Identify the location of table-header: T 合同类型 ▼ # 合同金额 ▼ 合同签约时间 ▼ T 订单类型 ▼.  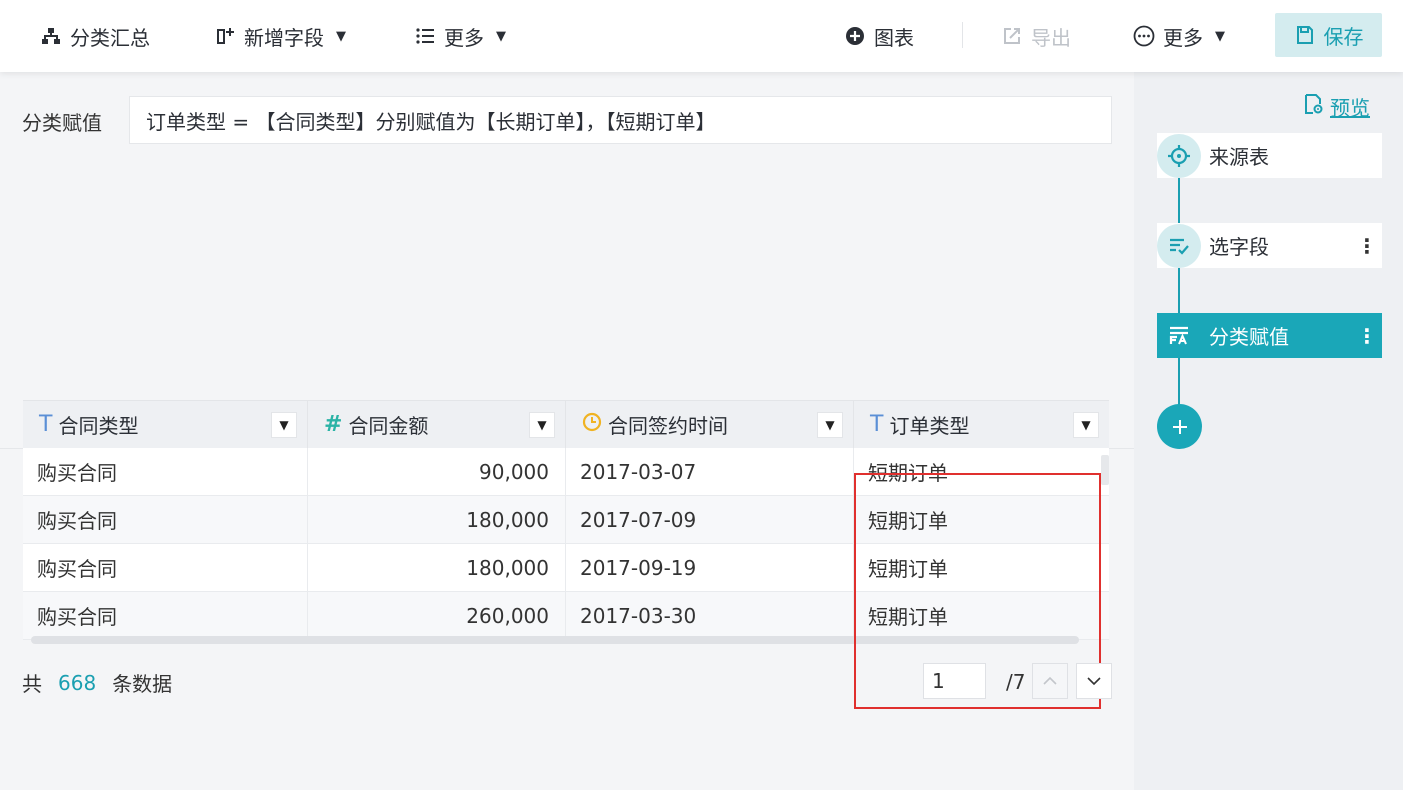
(566, 424).